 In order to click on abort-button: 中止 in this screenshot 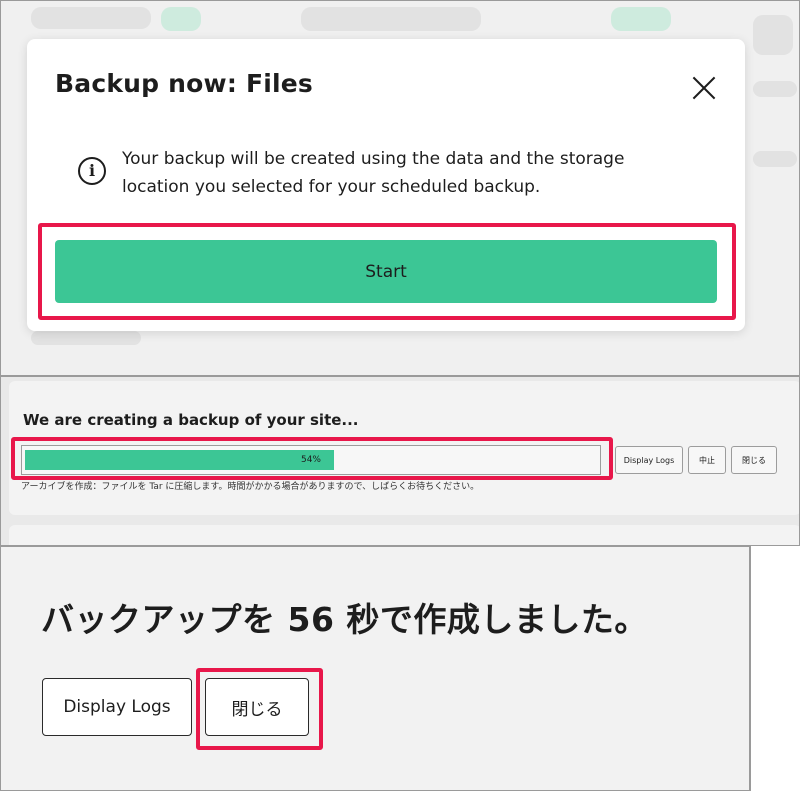, I will do `click(707, 460)`.